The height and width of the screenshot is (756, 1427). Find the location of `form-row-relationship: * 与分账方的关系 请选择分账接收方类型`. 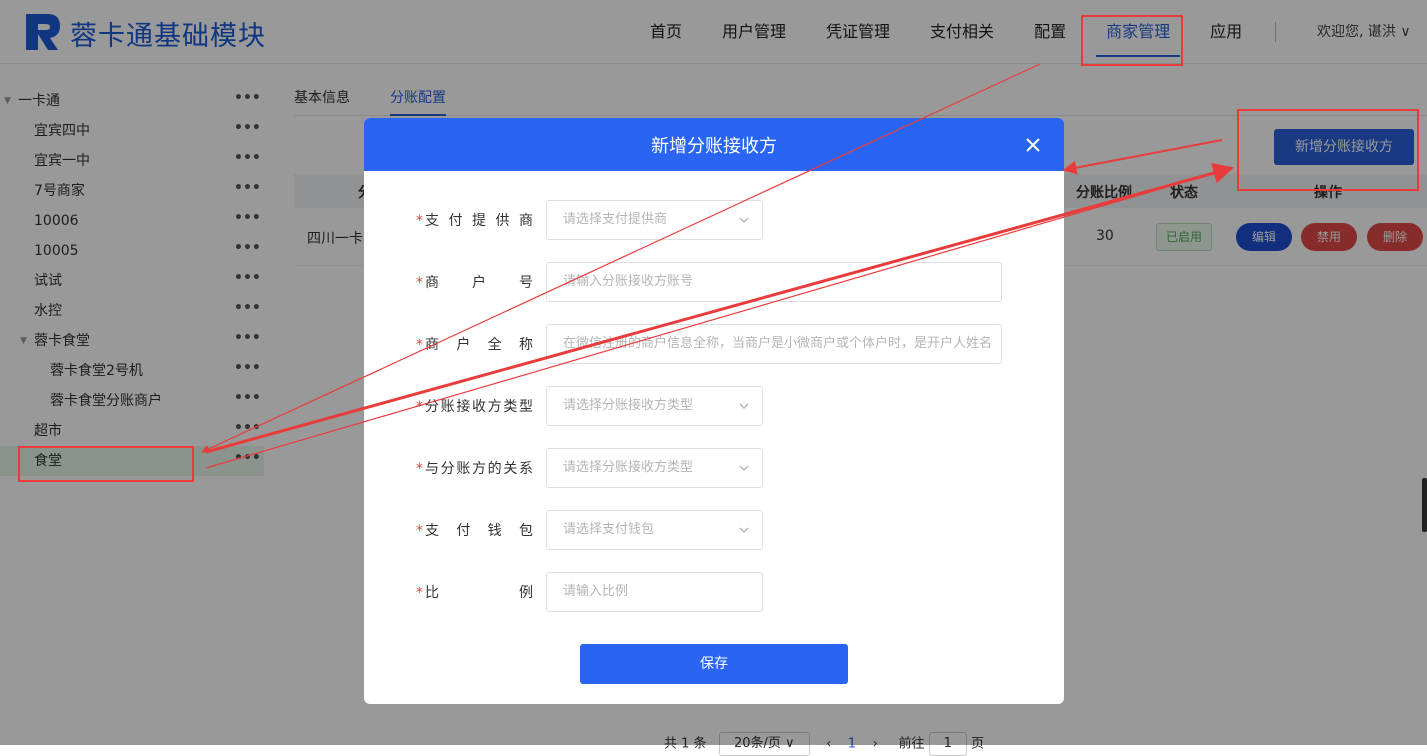

form-row-relationship: * 与分账方的关系 请选择分账接收方类型 is located at coordinates (714, 468).